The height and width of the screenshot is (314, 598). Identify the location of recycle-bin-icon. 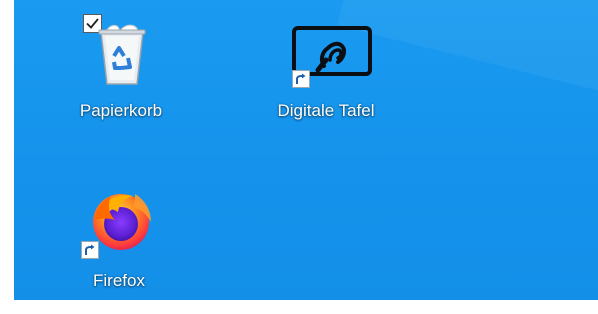
(122, 51).